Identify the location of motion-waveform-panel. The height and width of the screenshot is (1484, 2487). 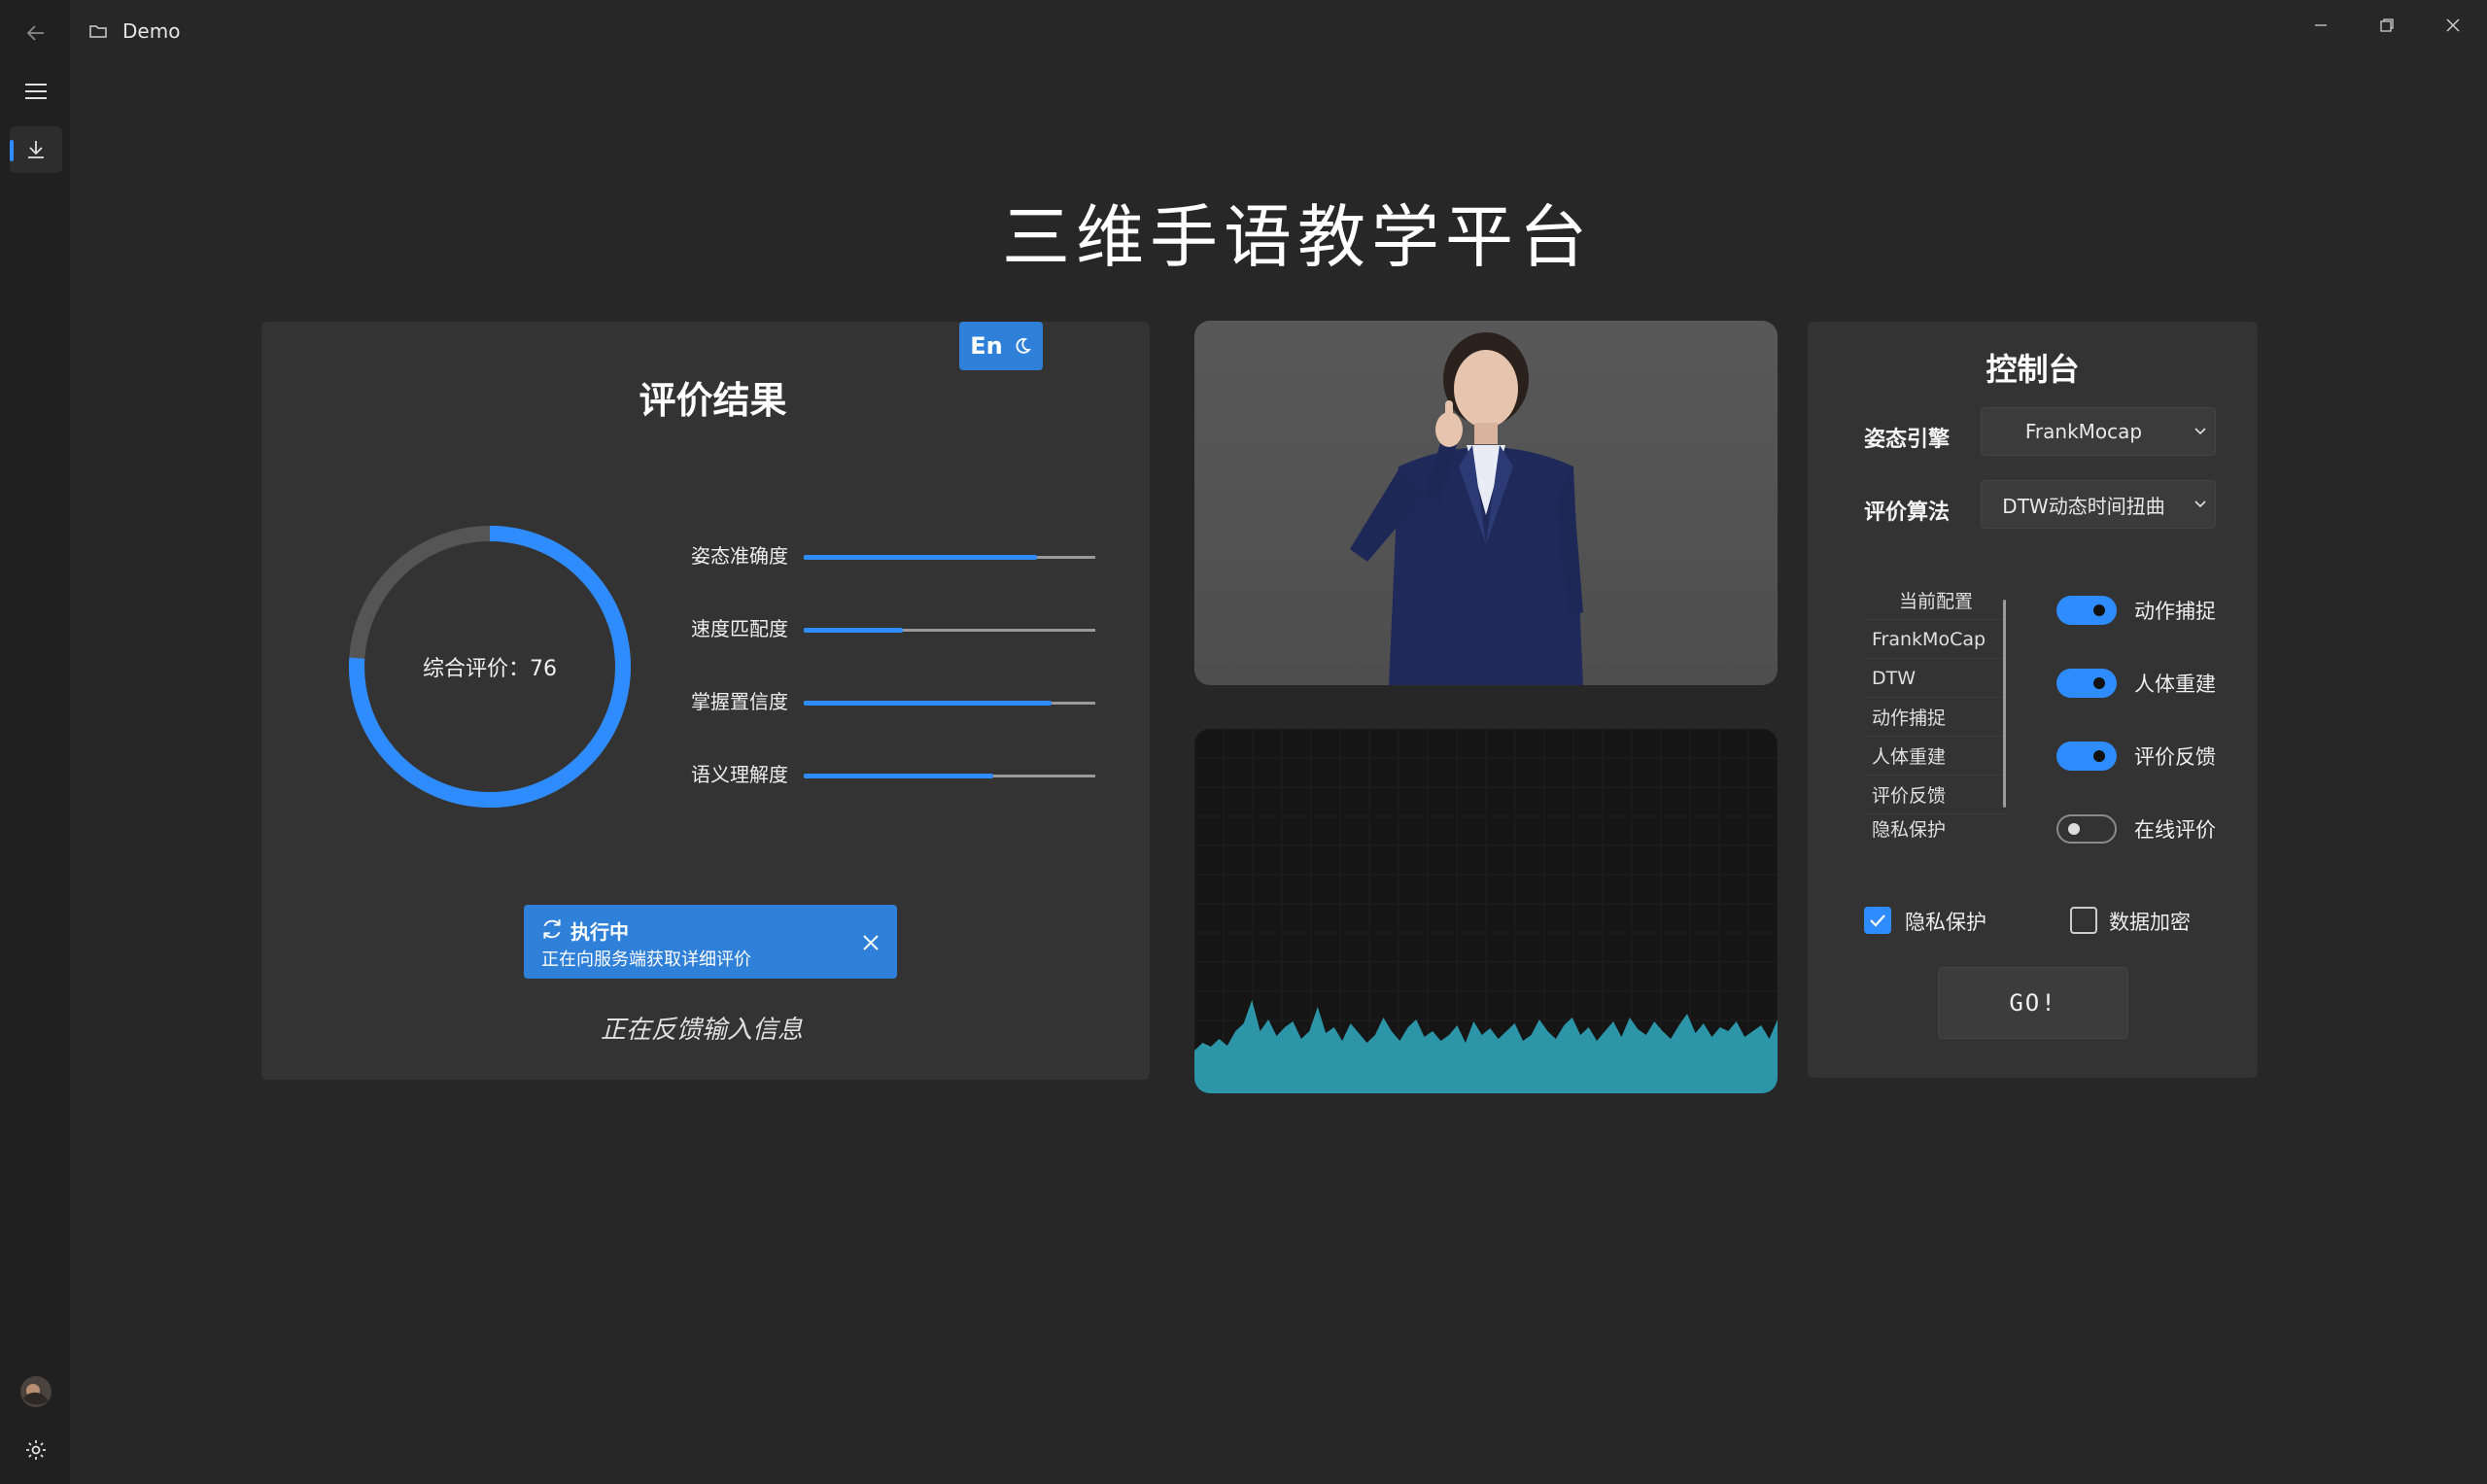
(1486, 911).